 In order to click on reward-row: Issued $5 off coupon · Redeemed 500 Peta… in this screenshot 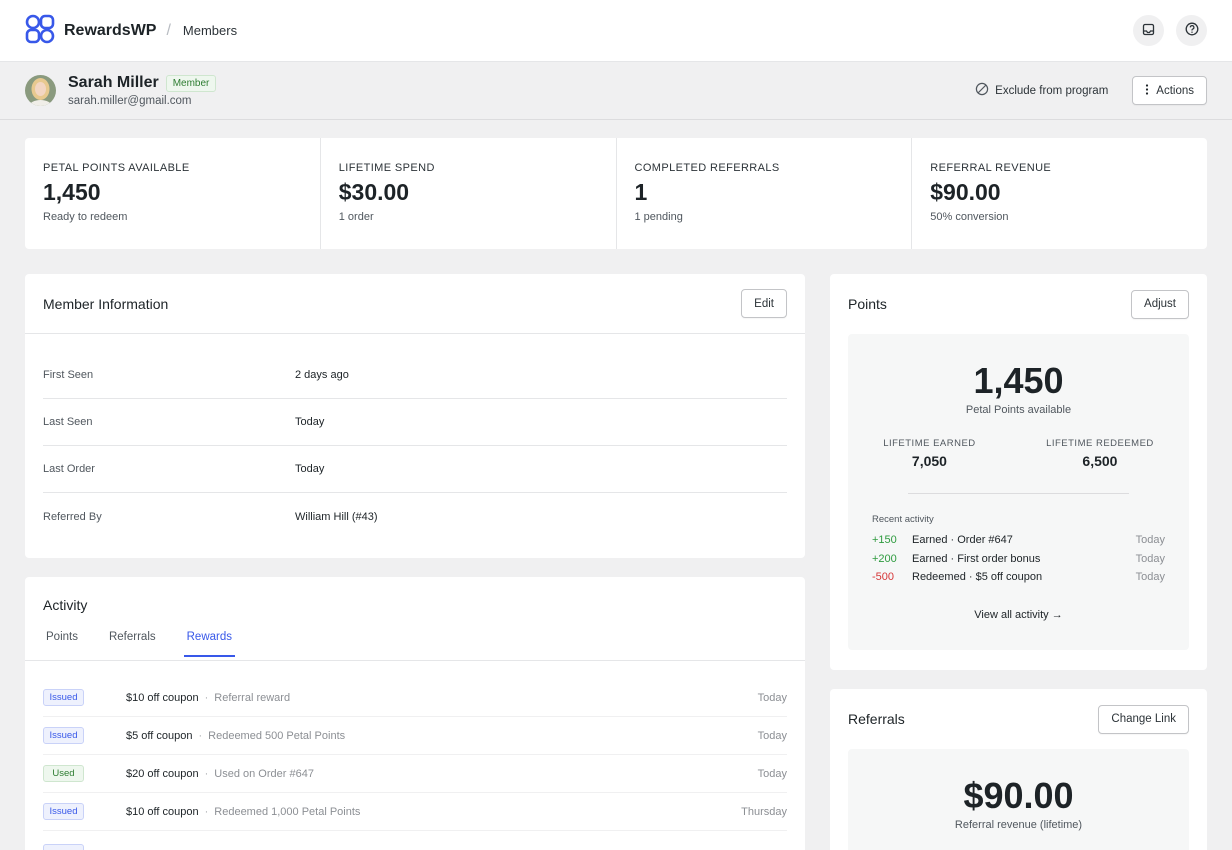, I will do `click(415, 736)`.